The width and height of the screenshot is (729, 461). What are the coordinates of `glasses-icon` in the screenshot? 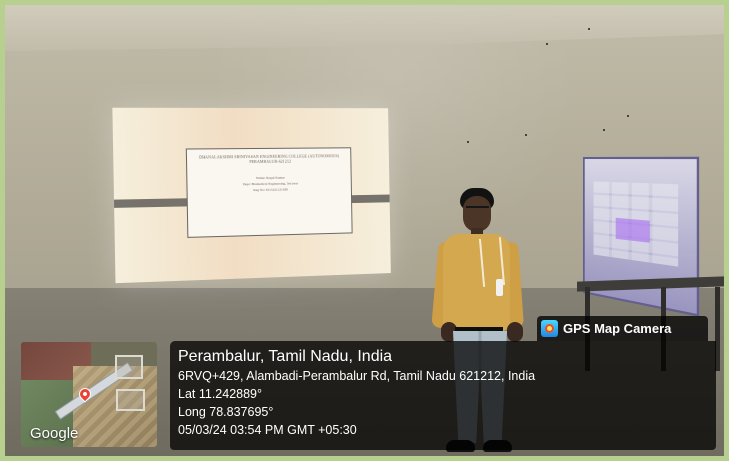 It's located at (477, 210).